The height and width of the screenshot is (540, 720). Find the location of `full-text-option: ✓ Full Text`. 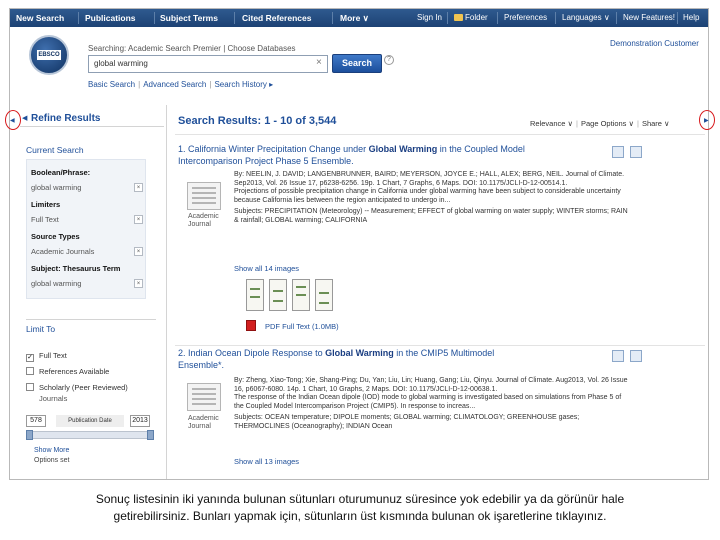

full-text-option: ✓ Full Text is located at coordinates (46, 356).